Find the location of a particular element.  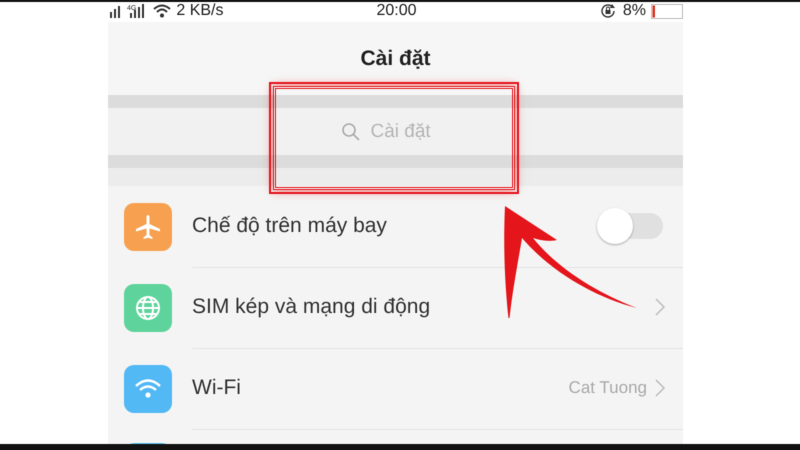

setting-value: Cat Tuong is located at coordinates (607, 388).